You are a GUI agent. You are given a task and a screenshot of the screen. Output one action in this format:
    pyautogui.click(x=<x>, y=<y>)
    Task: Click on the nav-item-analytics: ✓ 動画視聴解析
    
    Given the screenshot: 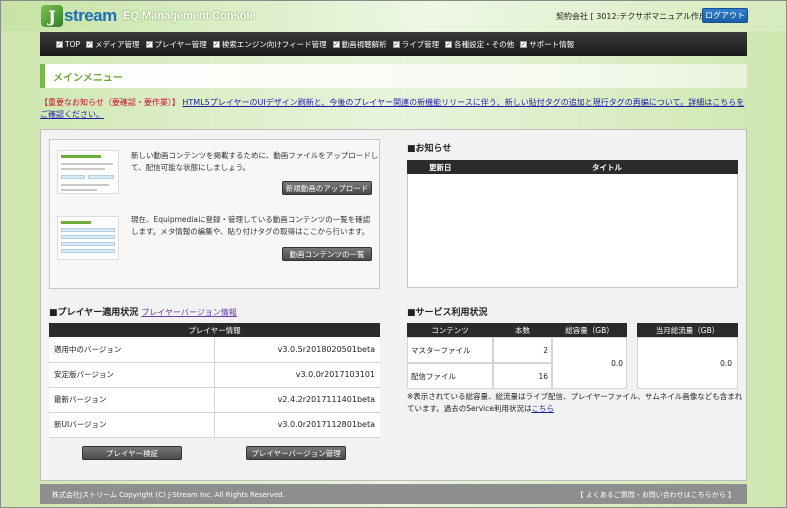 What is the action you would take?
    pyautogui.click(x=359, y=44)
    